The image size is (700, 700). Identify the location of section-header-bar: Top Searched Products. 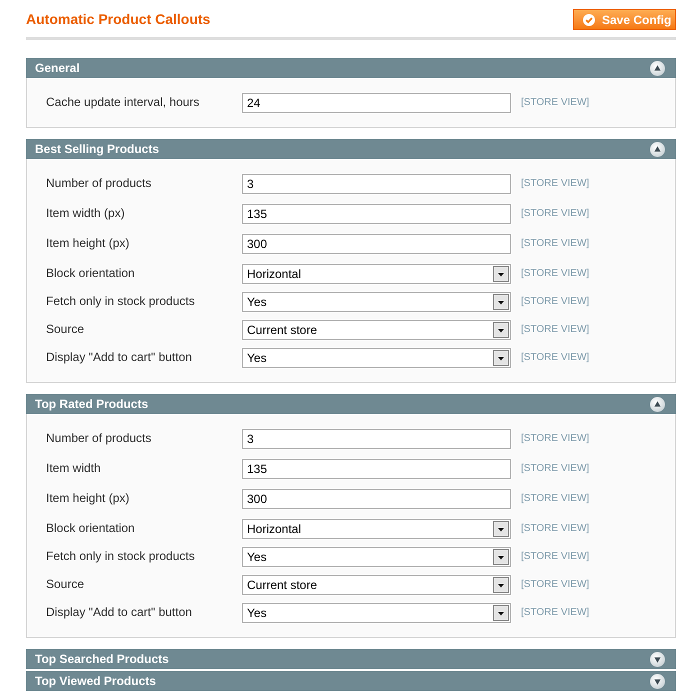
(351, 659).